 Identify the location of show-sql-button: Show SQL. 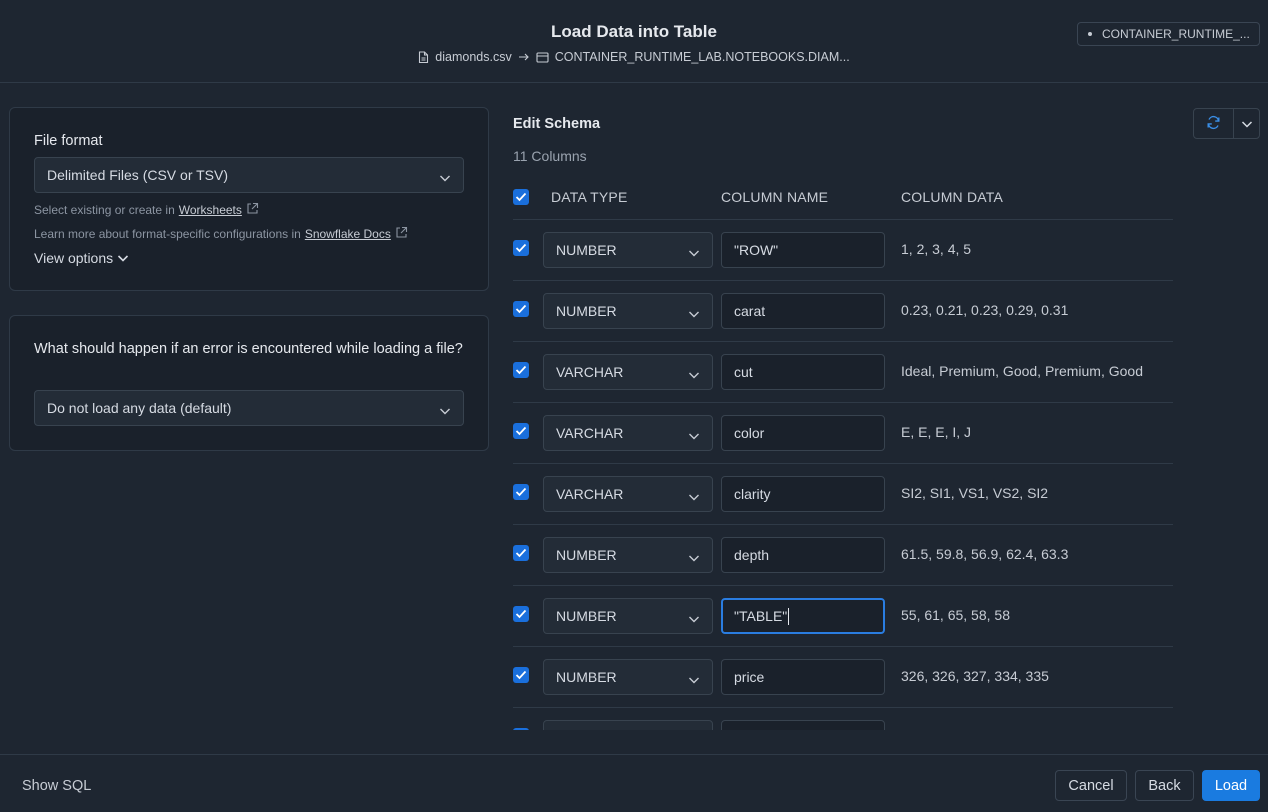
(56, 786).